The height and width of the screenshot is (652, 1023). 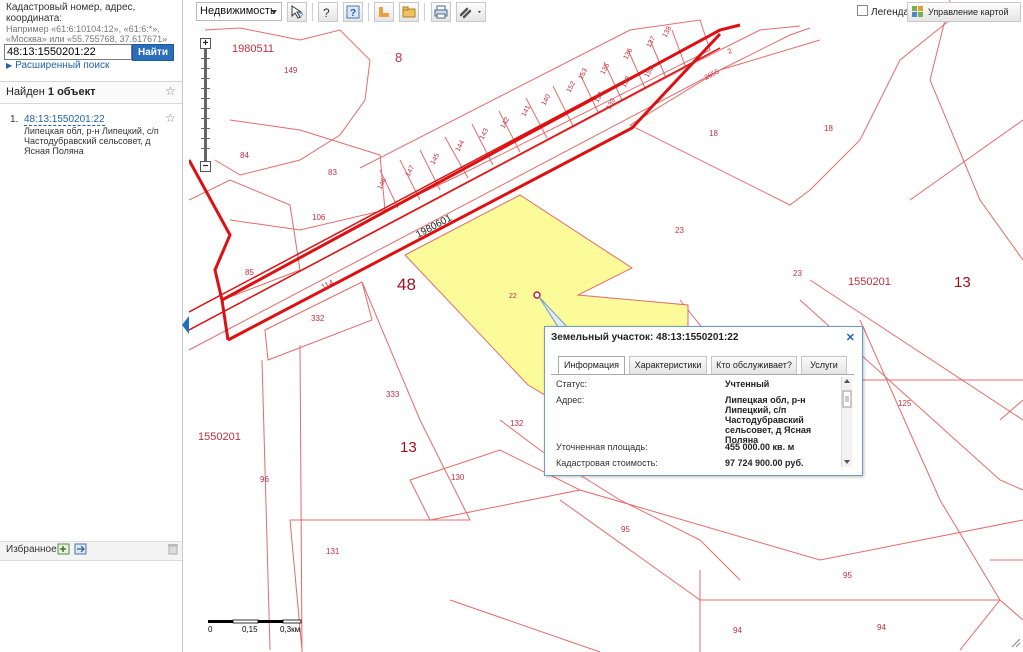 I want to click on divider, so click(x=91, y=103).